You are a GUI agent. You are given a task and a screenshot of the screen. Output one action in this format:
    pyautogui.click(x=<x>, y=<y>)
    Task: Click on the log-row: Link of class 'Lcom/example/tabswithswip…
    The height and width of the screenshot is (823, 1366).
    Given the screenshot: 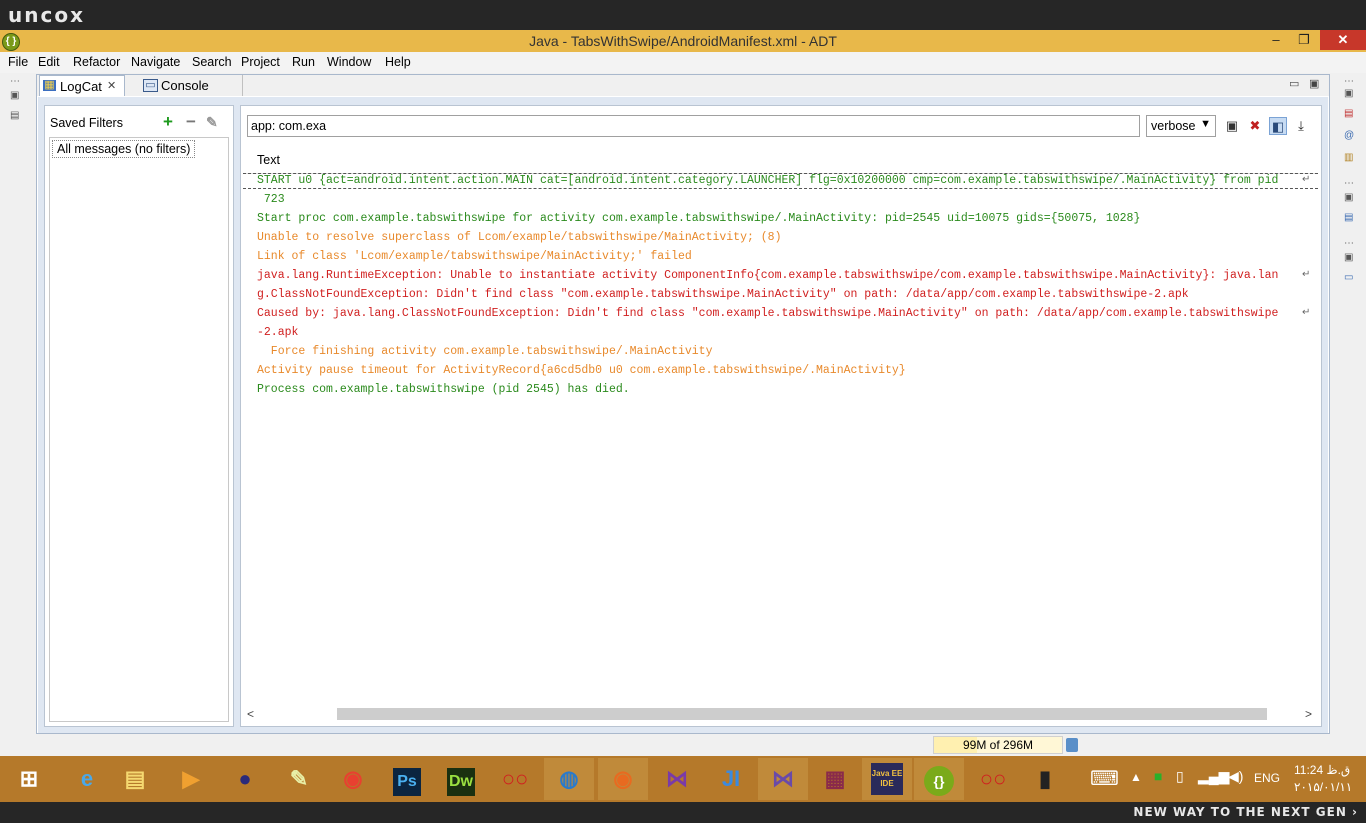 What is the action you would take?
    pyautogui.click(x=474, y=256)
    